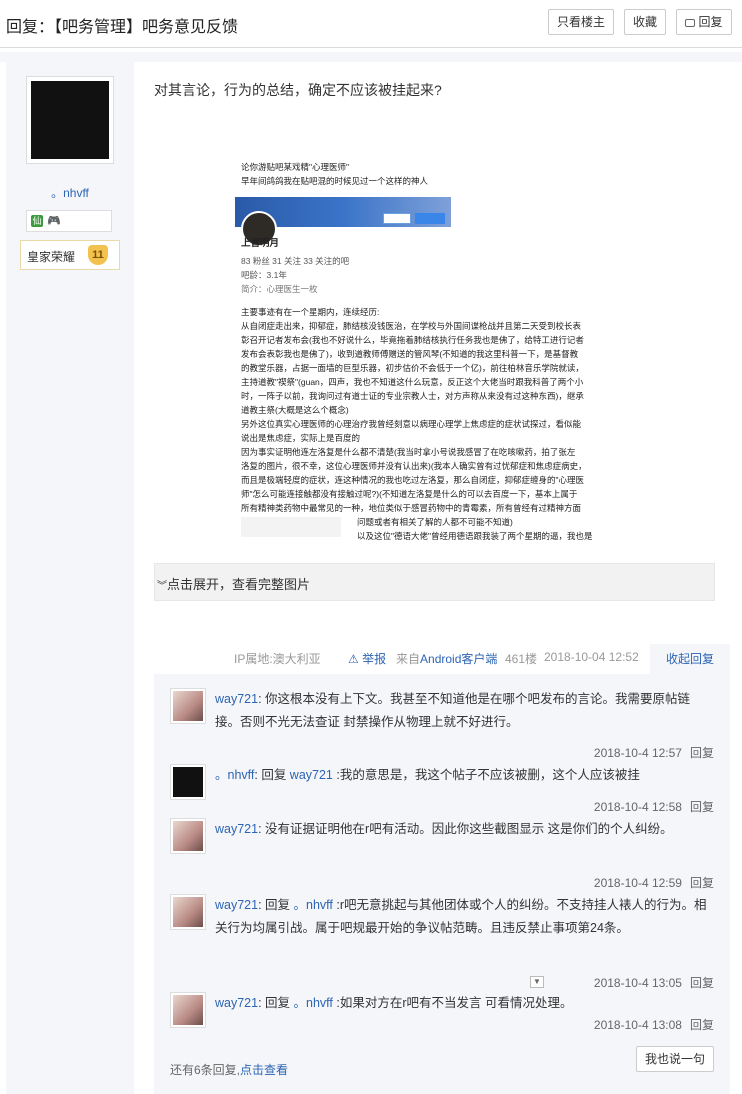 Image resolution: width=742 pixels, height=1094 pixels. What do you see at coordinates (645, 22) in the screenshot?
I see `favorite-button: 收藏` at bounding box center [645, 22].